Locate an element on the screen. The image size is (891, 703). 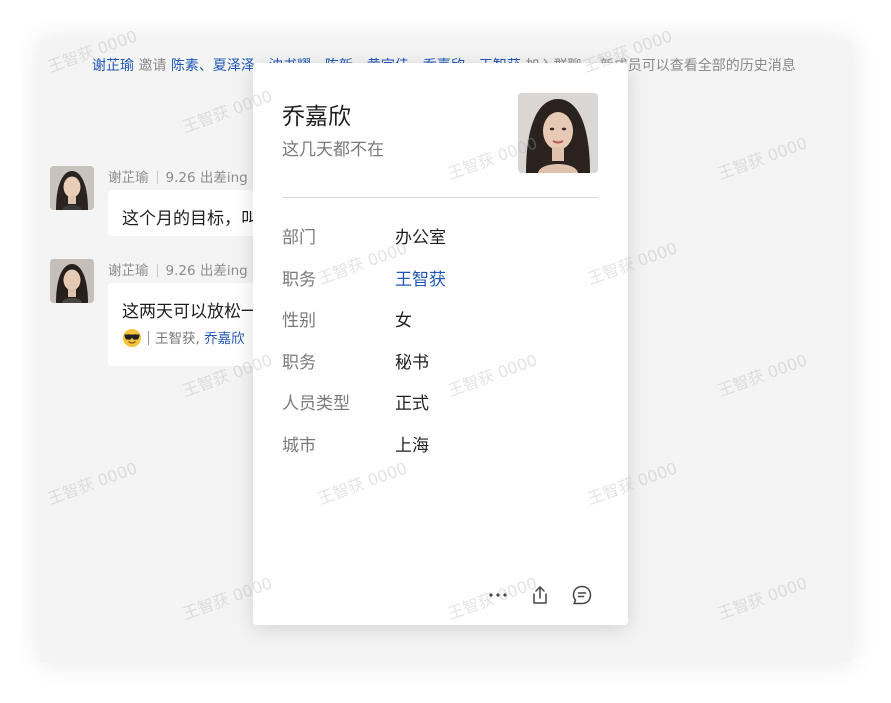
field-value: 秘书 is located at coordinates (412, 362).